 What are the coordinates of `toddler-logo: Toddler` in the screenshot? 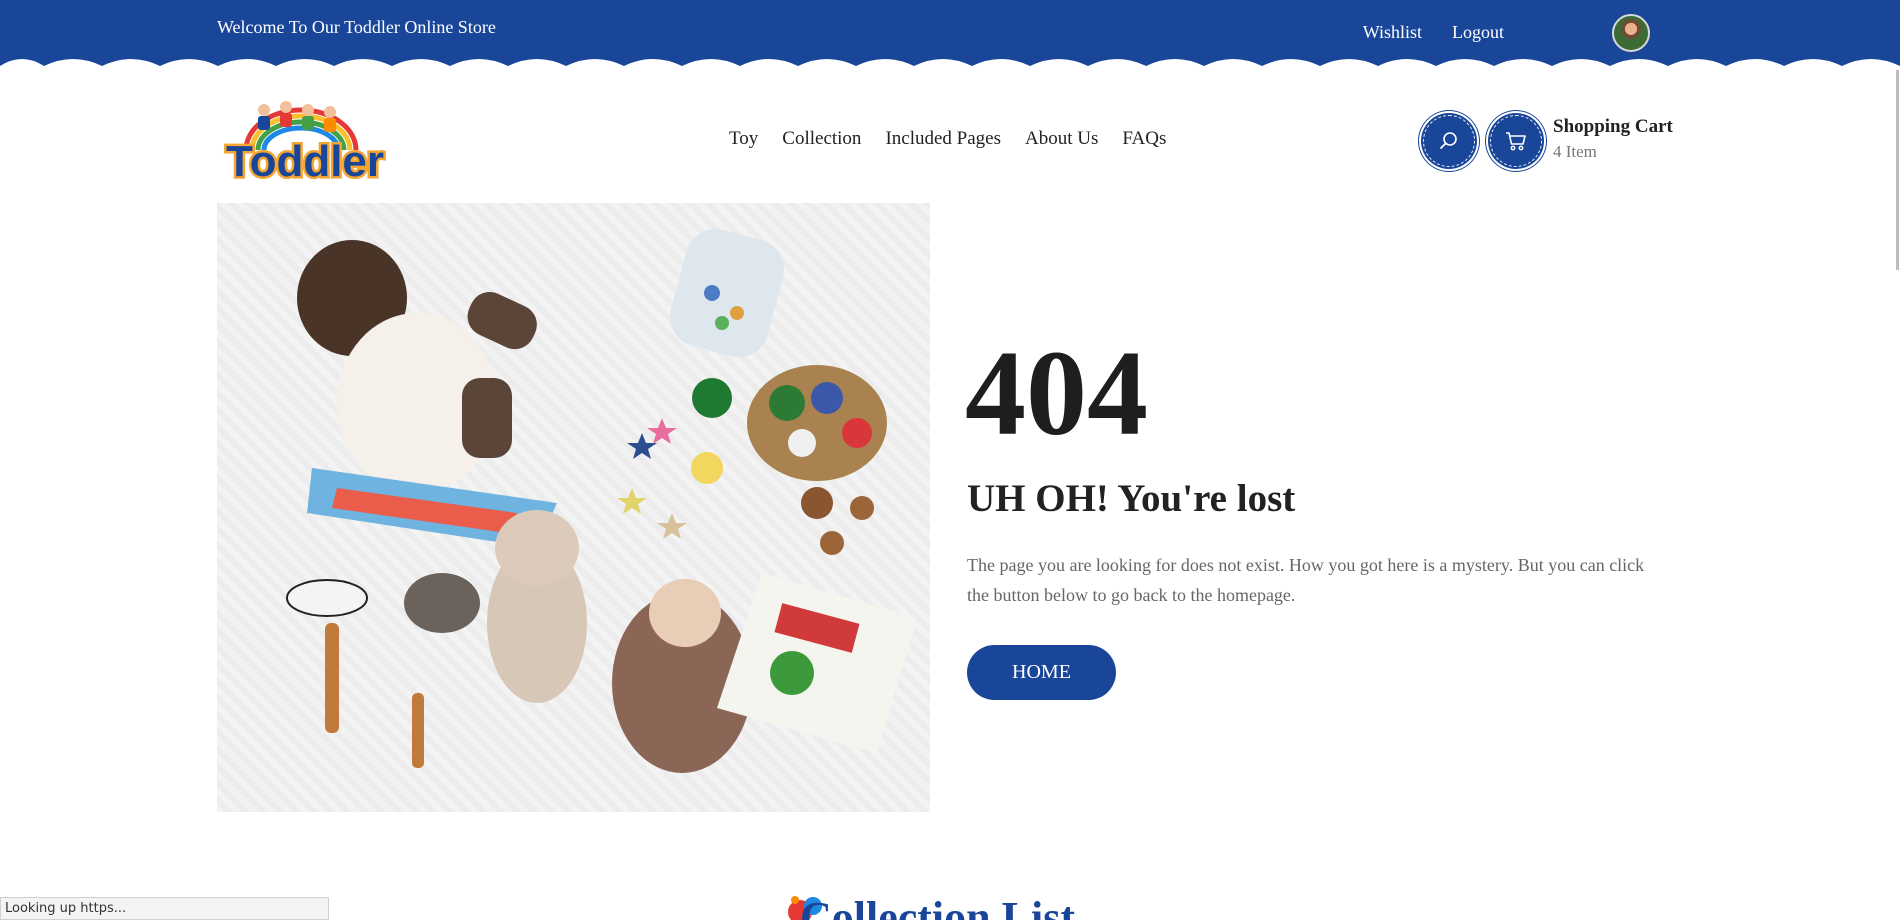 It's located at (305, 140).